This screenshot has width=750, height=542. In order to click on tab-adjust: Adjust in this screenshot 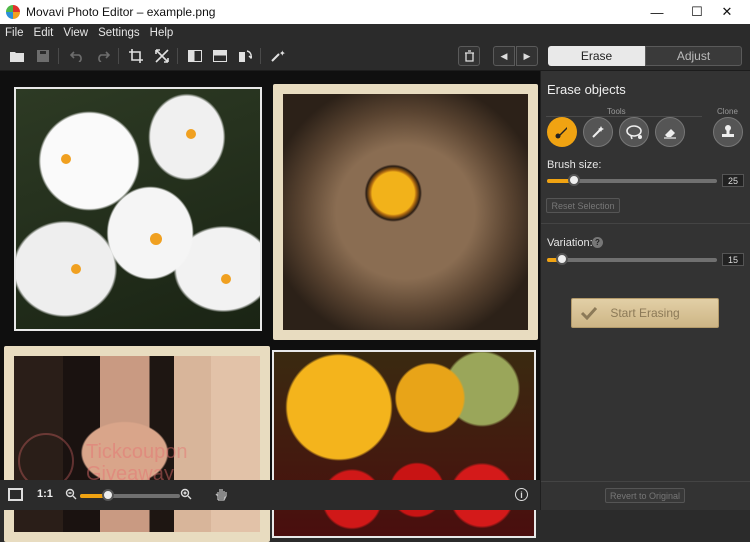, I will do `click(693, 56)`.